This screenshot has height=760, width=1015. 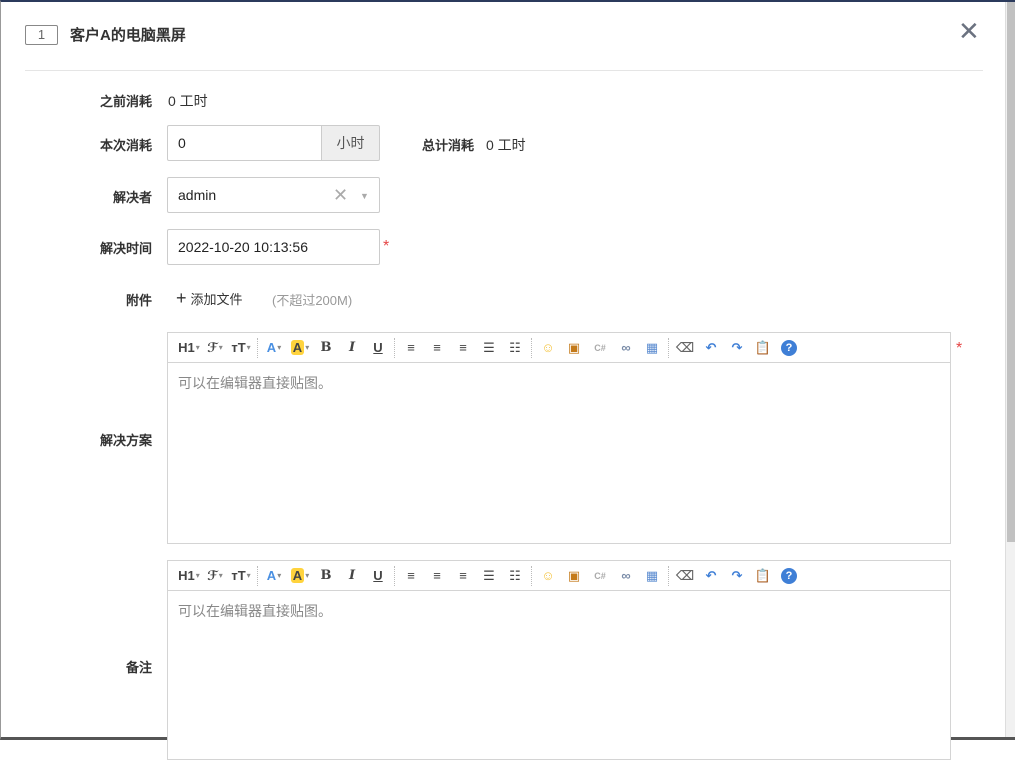 I want to click on scrollbar, so click(x=1010, y=369).